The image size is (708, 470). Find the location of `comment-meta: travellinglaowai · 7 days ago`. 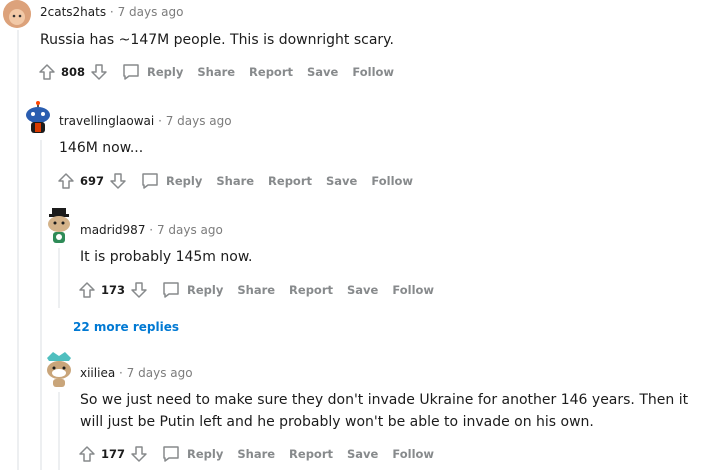

comment-meta: travellinglaowai · 7 days ago is located at coordinates (145, 121).